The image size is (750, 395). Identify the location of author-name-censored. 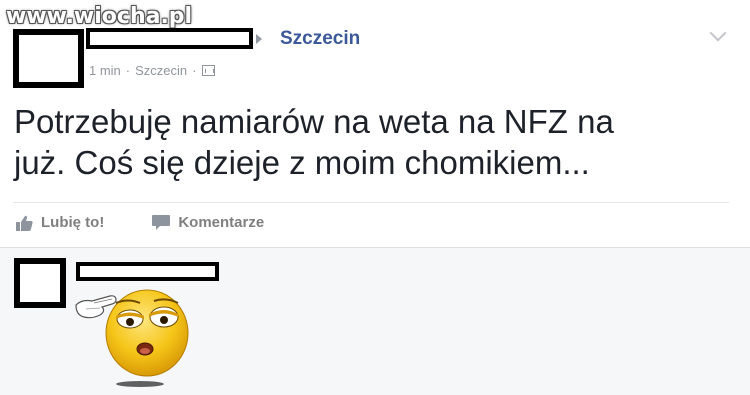
(169, 38).